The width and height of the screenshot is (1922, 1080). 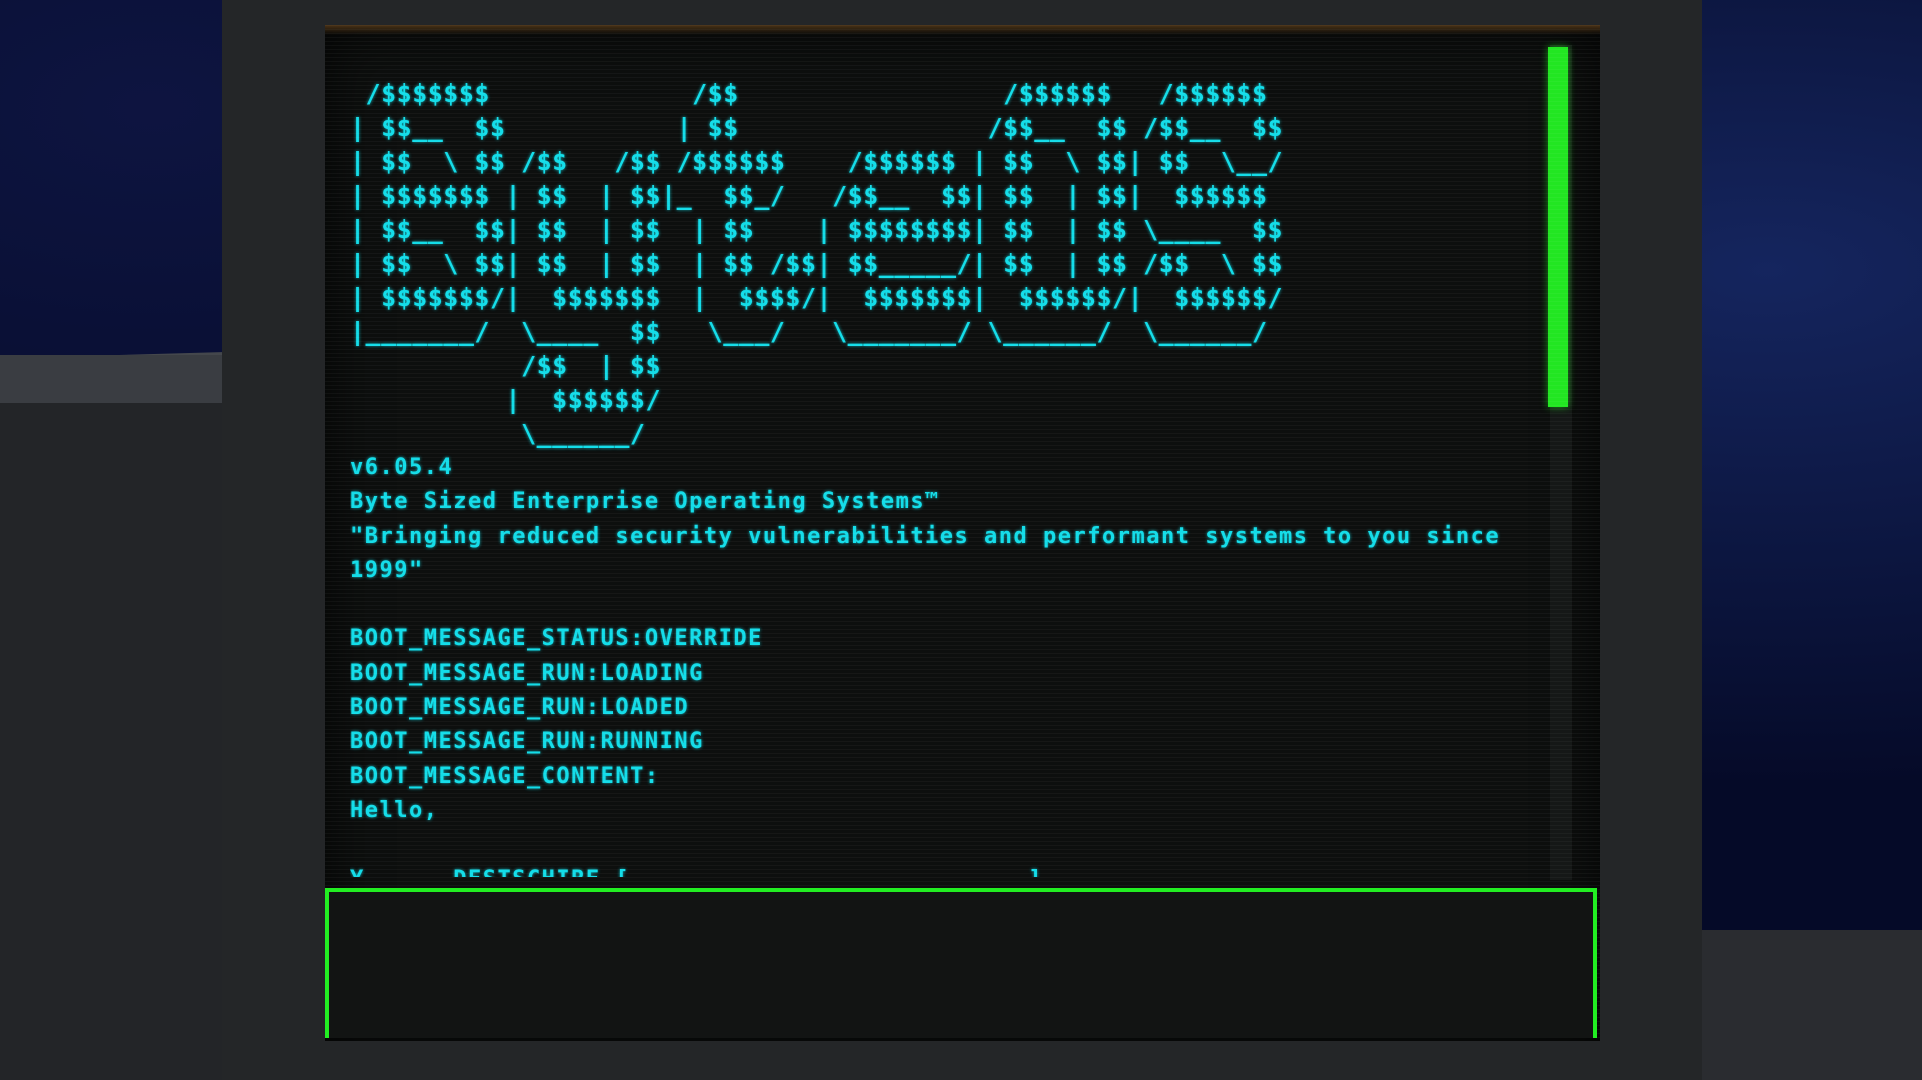 What do you see at coordinates (520, 708) in the screenshot?
I see `boot-line: BOOT_MESSAGE_RUN:LOADED` at bounding box center [520, 708].